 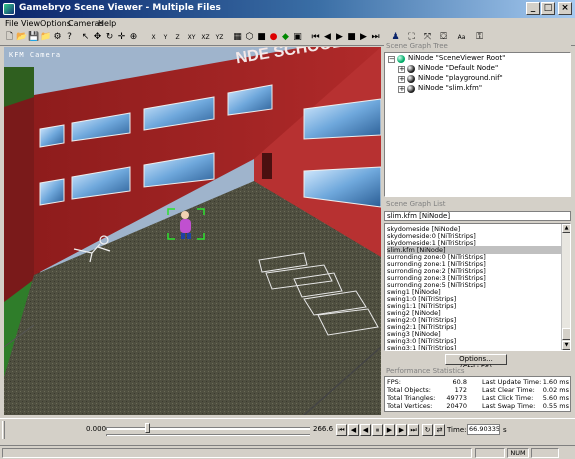 What do you see at coordinates (30, 23) in the screenshot?
I see `menu-view: View` at bounding box center [30, 23].